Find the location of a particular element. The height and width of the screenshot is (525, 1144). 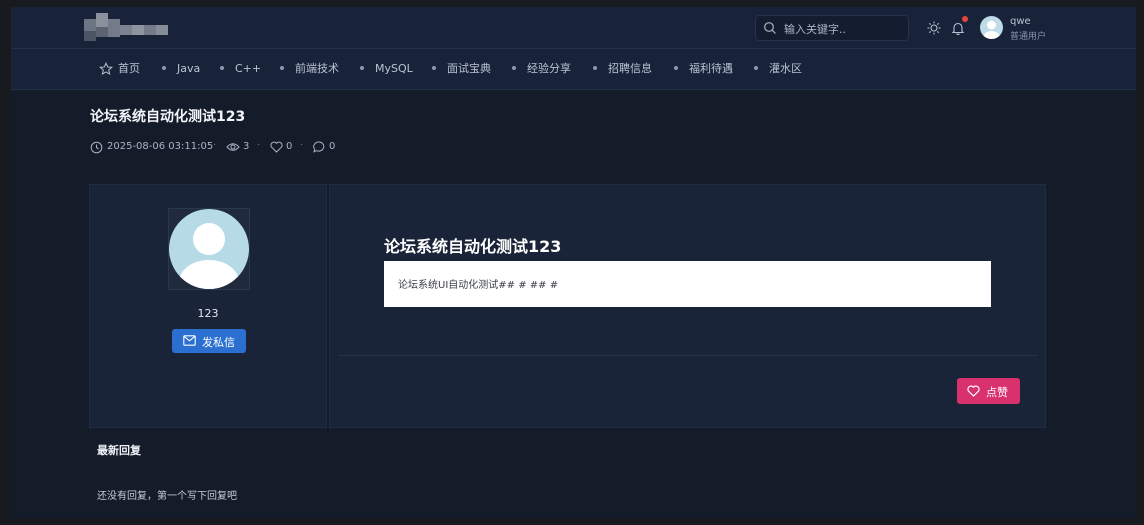

nav-label: Java is located at coordinates (189, 68).